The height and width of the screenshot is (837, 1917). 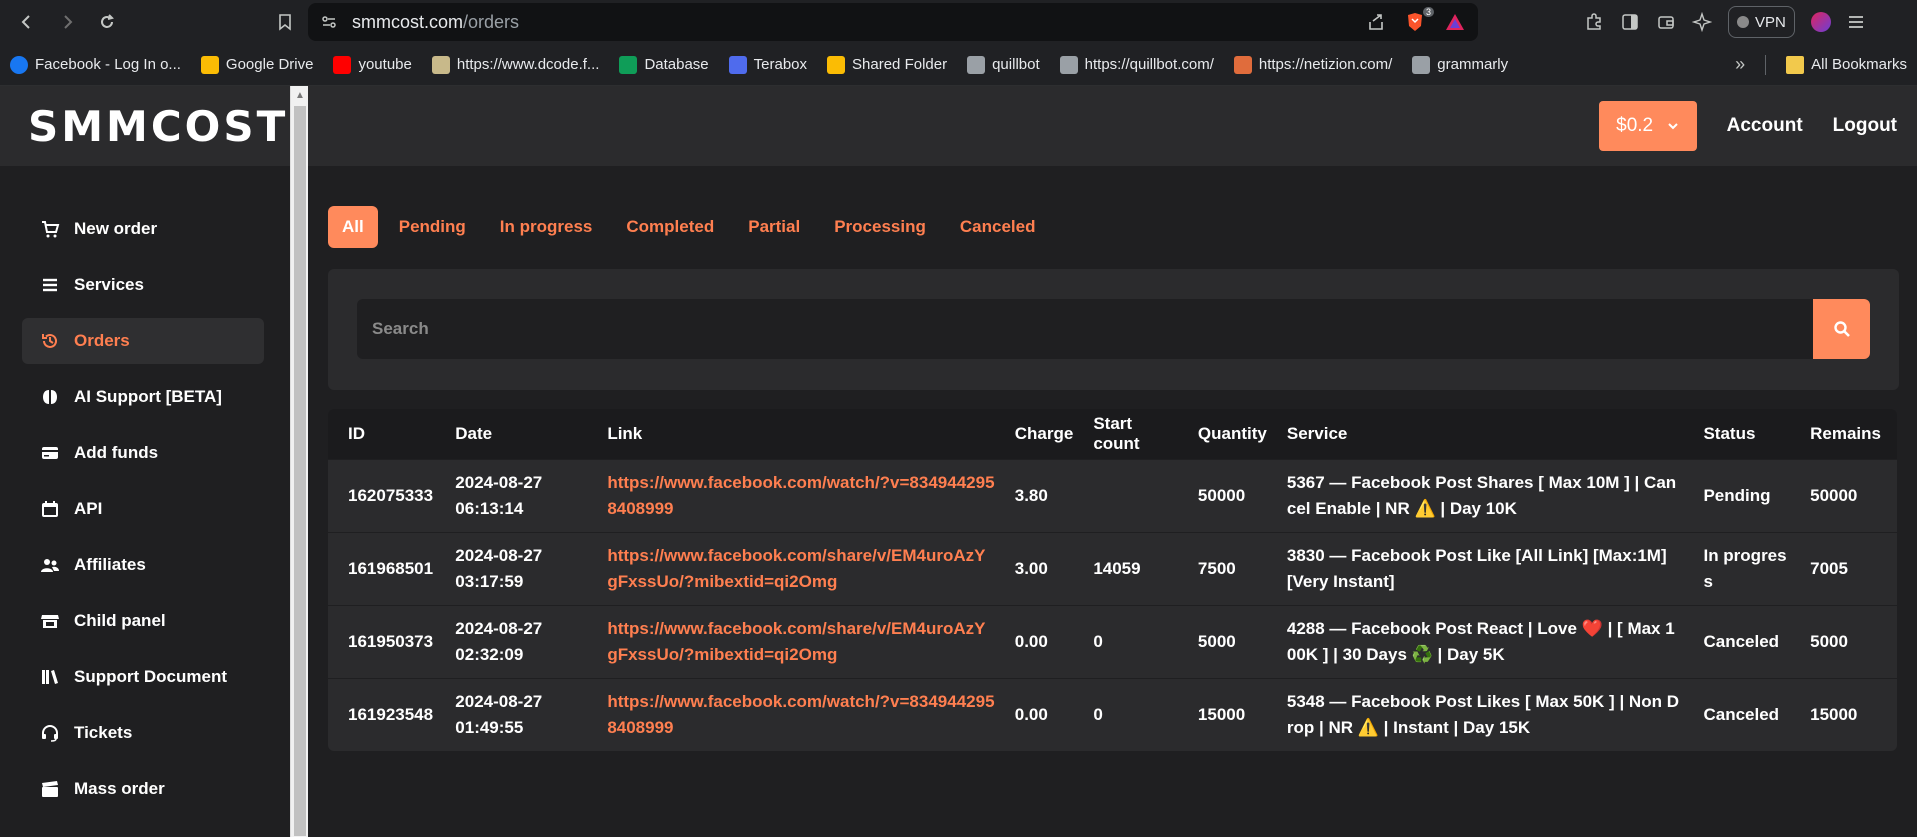 I want to click on balance-dropdown: $0.2, so click(x=1647, y=126).